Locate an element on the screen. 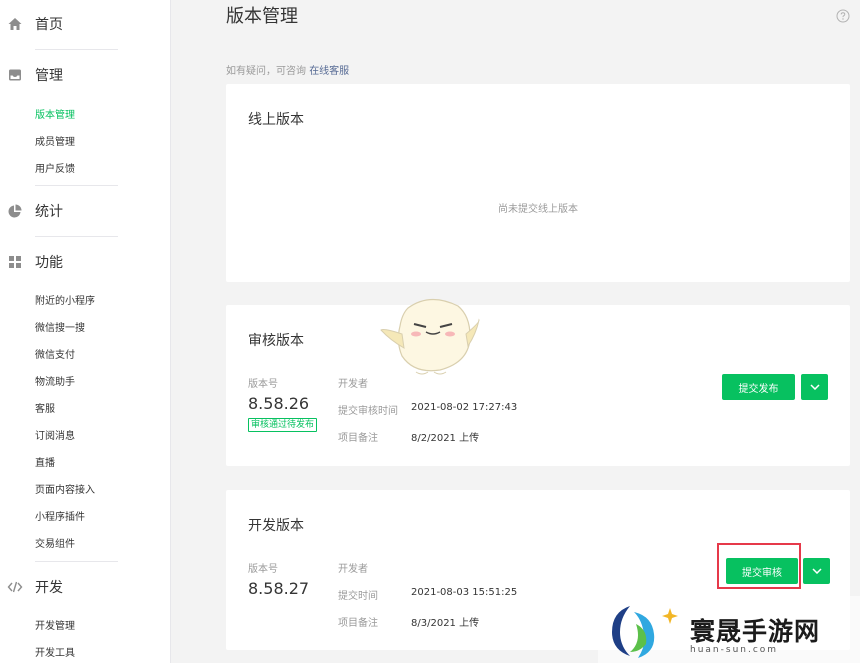 This screenshot has width=860, height=663. highlight-box is located at coordinates (759, 566).